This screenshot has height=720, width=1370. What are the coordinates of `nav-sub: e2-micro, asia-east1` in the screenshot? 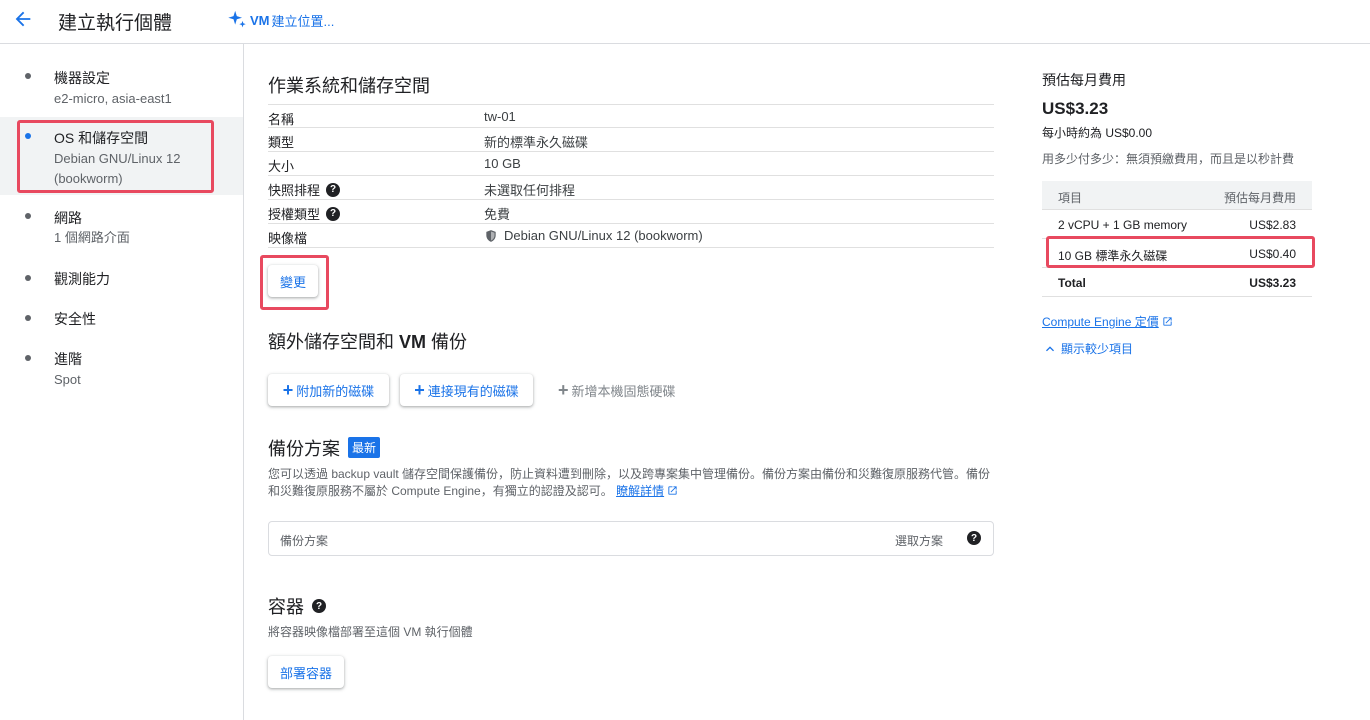 It's located at (113, 98).